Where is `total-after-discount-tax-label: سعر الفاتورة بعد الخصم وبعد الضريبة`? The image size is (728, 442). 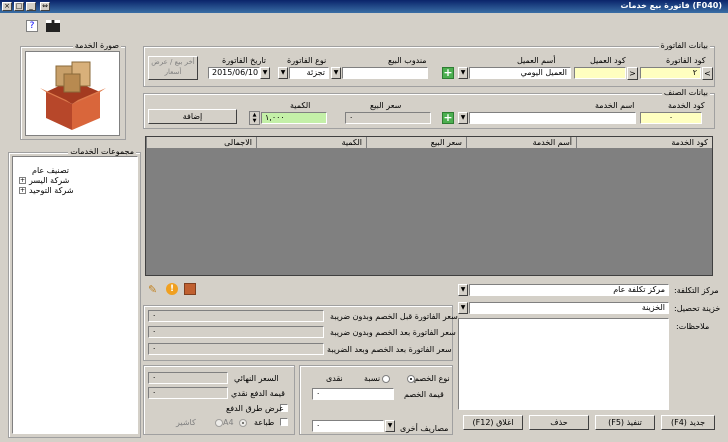
total-after-discount-tax-label: سعر الفاتورة بعد الخصم وبعد الضريبة is located at coordinates (389, 349).